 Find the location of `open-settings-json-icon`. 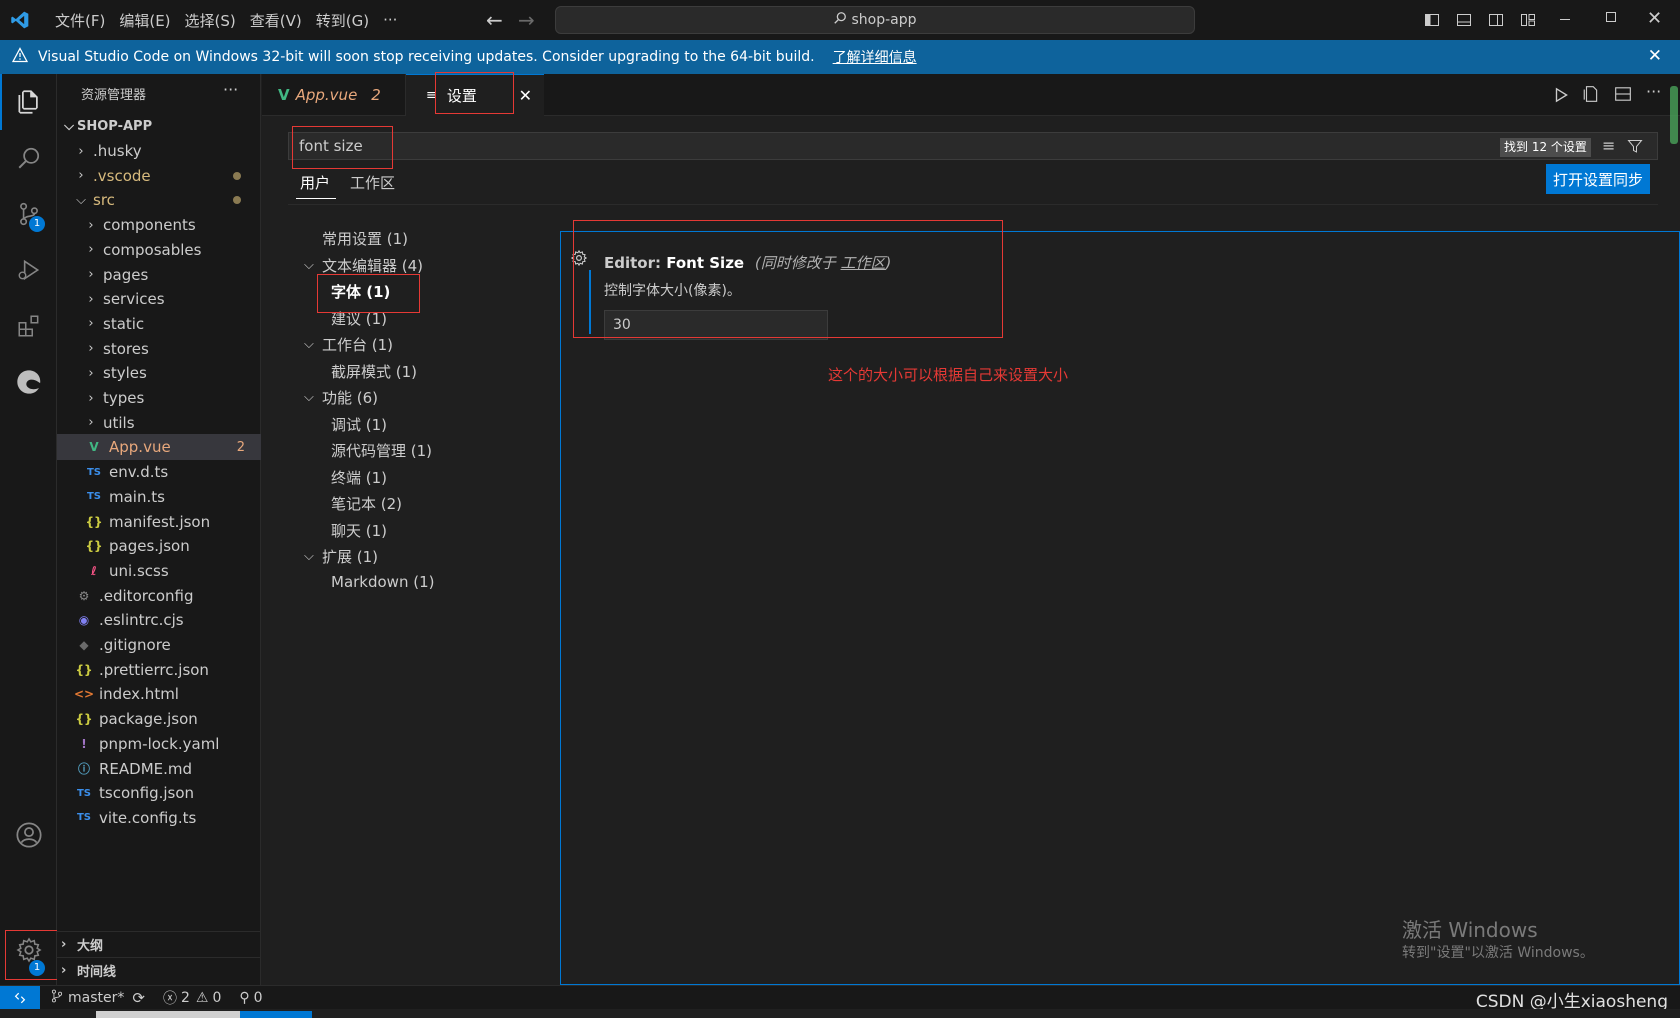

open-settings-json-icon is located at coordinates (1591, 96).